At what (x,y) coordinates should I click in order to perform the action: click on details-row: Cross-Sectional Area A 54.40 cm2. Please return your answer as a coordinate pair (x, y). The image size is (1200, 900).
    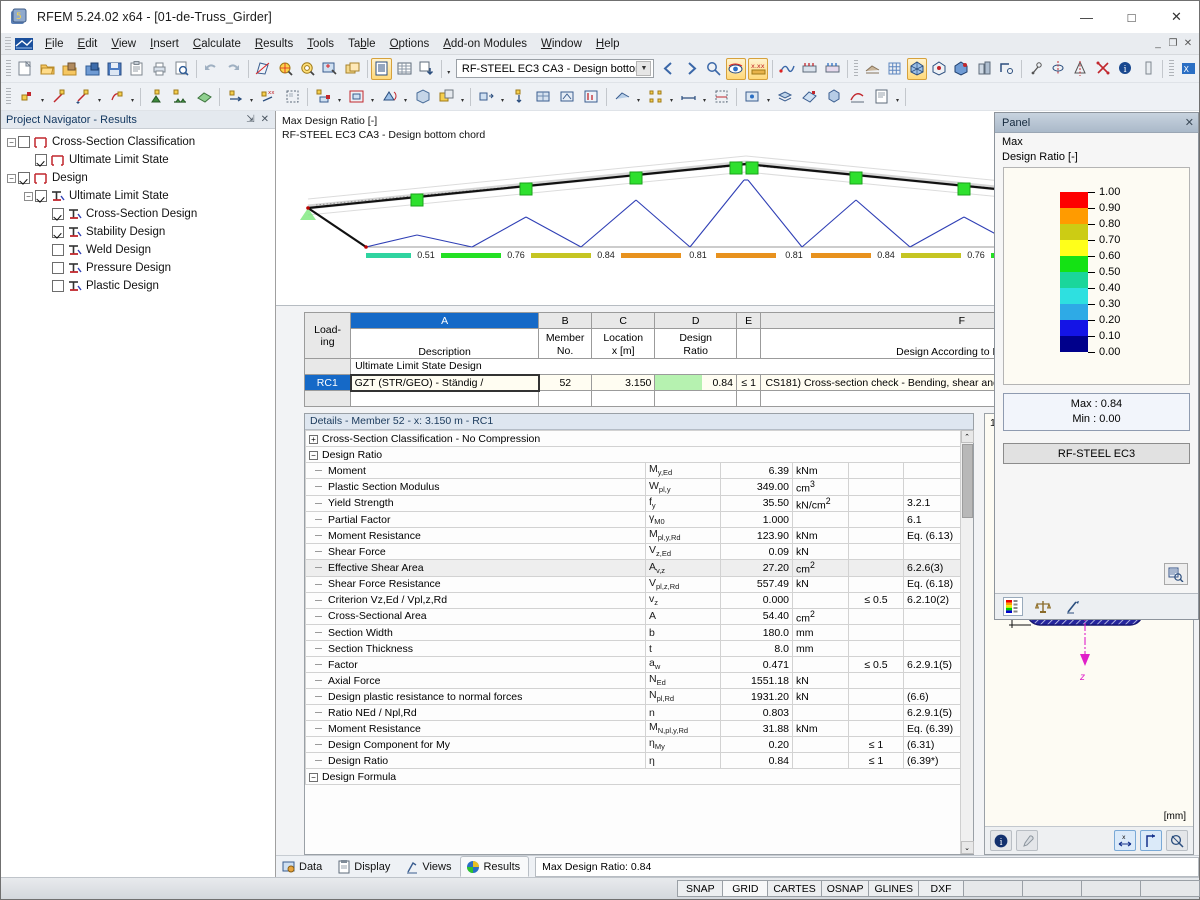
    Looking at the image, I should click on (632, 616).